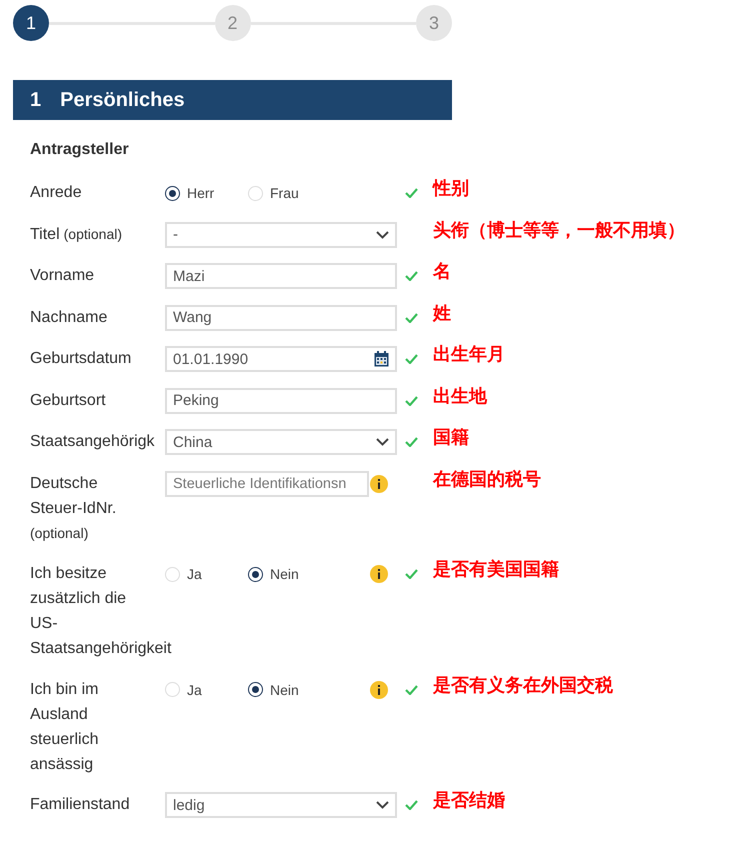 This screenshot has height=843, width=747. What do you see at coordinates (267, 483) in the screenshot?
I see `input-field: Steuerliche Identifikationsn` at bounding box center [267, 483].